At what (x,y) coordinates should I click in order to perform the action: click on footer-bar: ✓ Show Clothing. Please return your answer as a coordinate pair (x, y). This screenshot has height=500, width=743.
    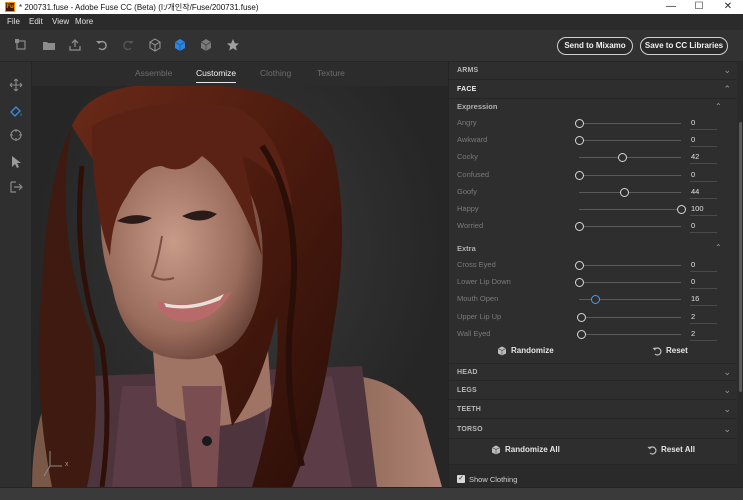
    Looking at the image, I should click on (593, 475).